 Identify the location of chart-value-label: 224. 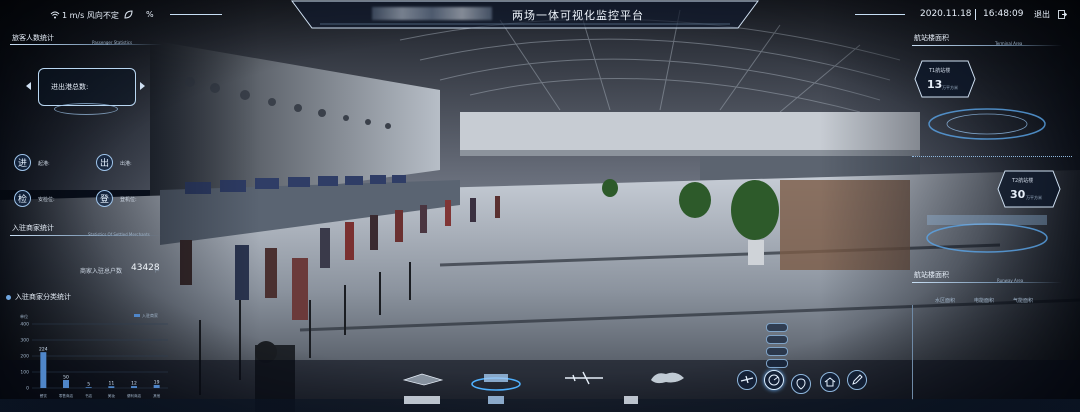
(43, 350).